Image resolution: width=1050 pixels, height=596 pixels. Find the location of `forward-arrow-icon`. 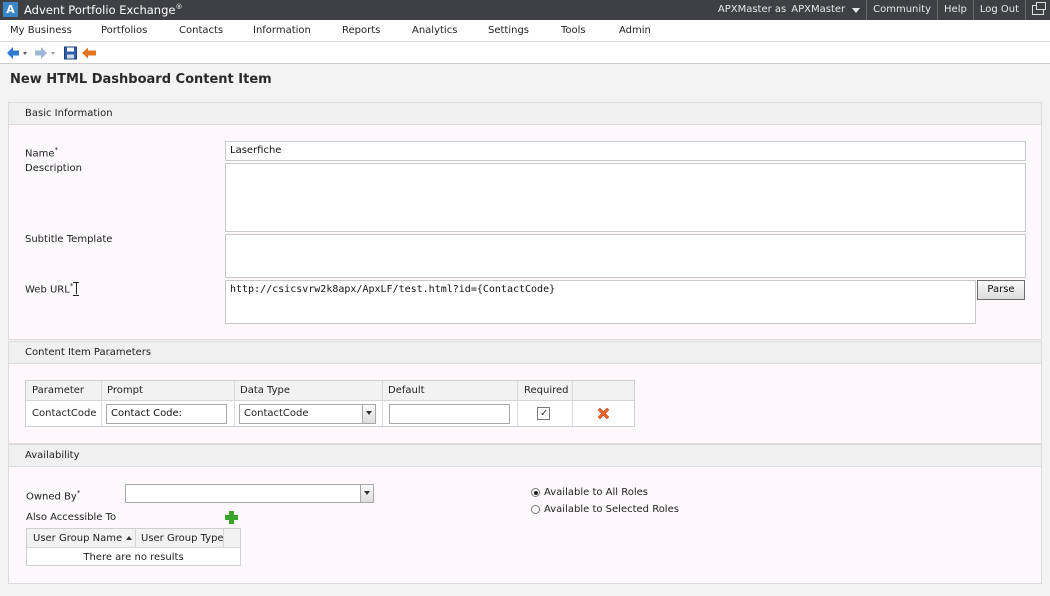

forward-arrow-icon is located at coordinates (46, 53).